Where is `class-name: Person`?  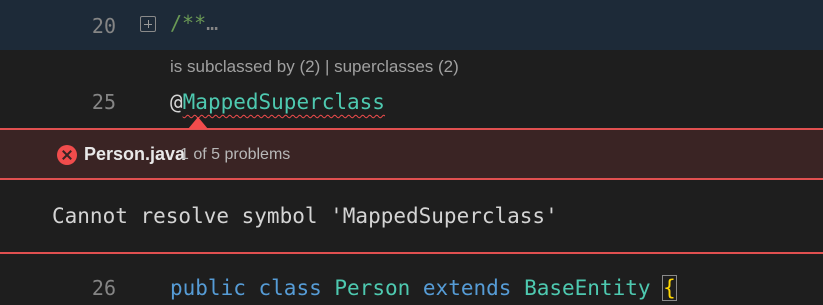 class-name: Person is located at coordinates (372, 288).